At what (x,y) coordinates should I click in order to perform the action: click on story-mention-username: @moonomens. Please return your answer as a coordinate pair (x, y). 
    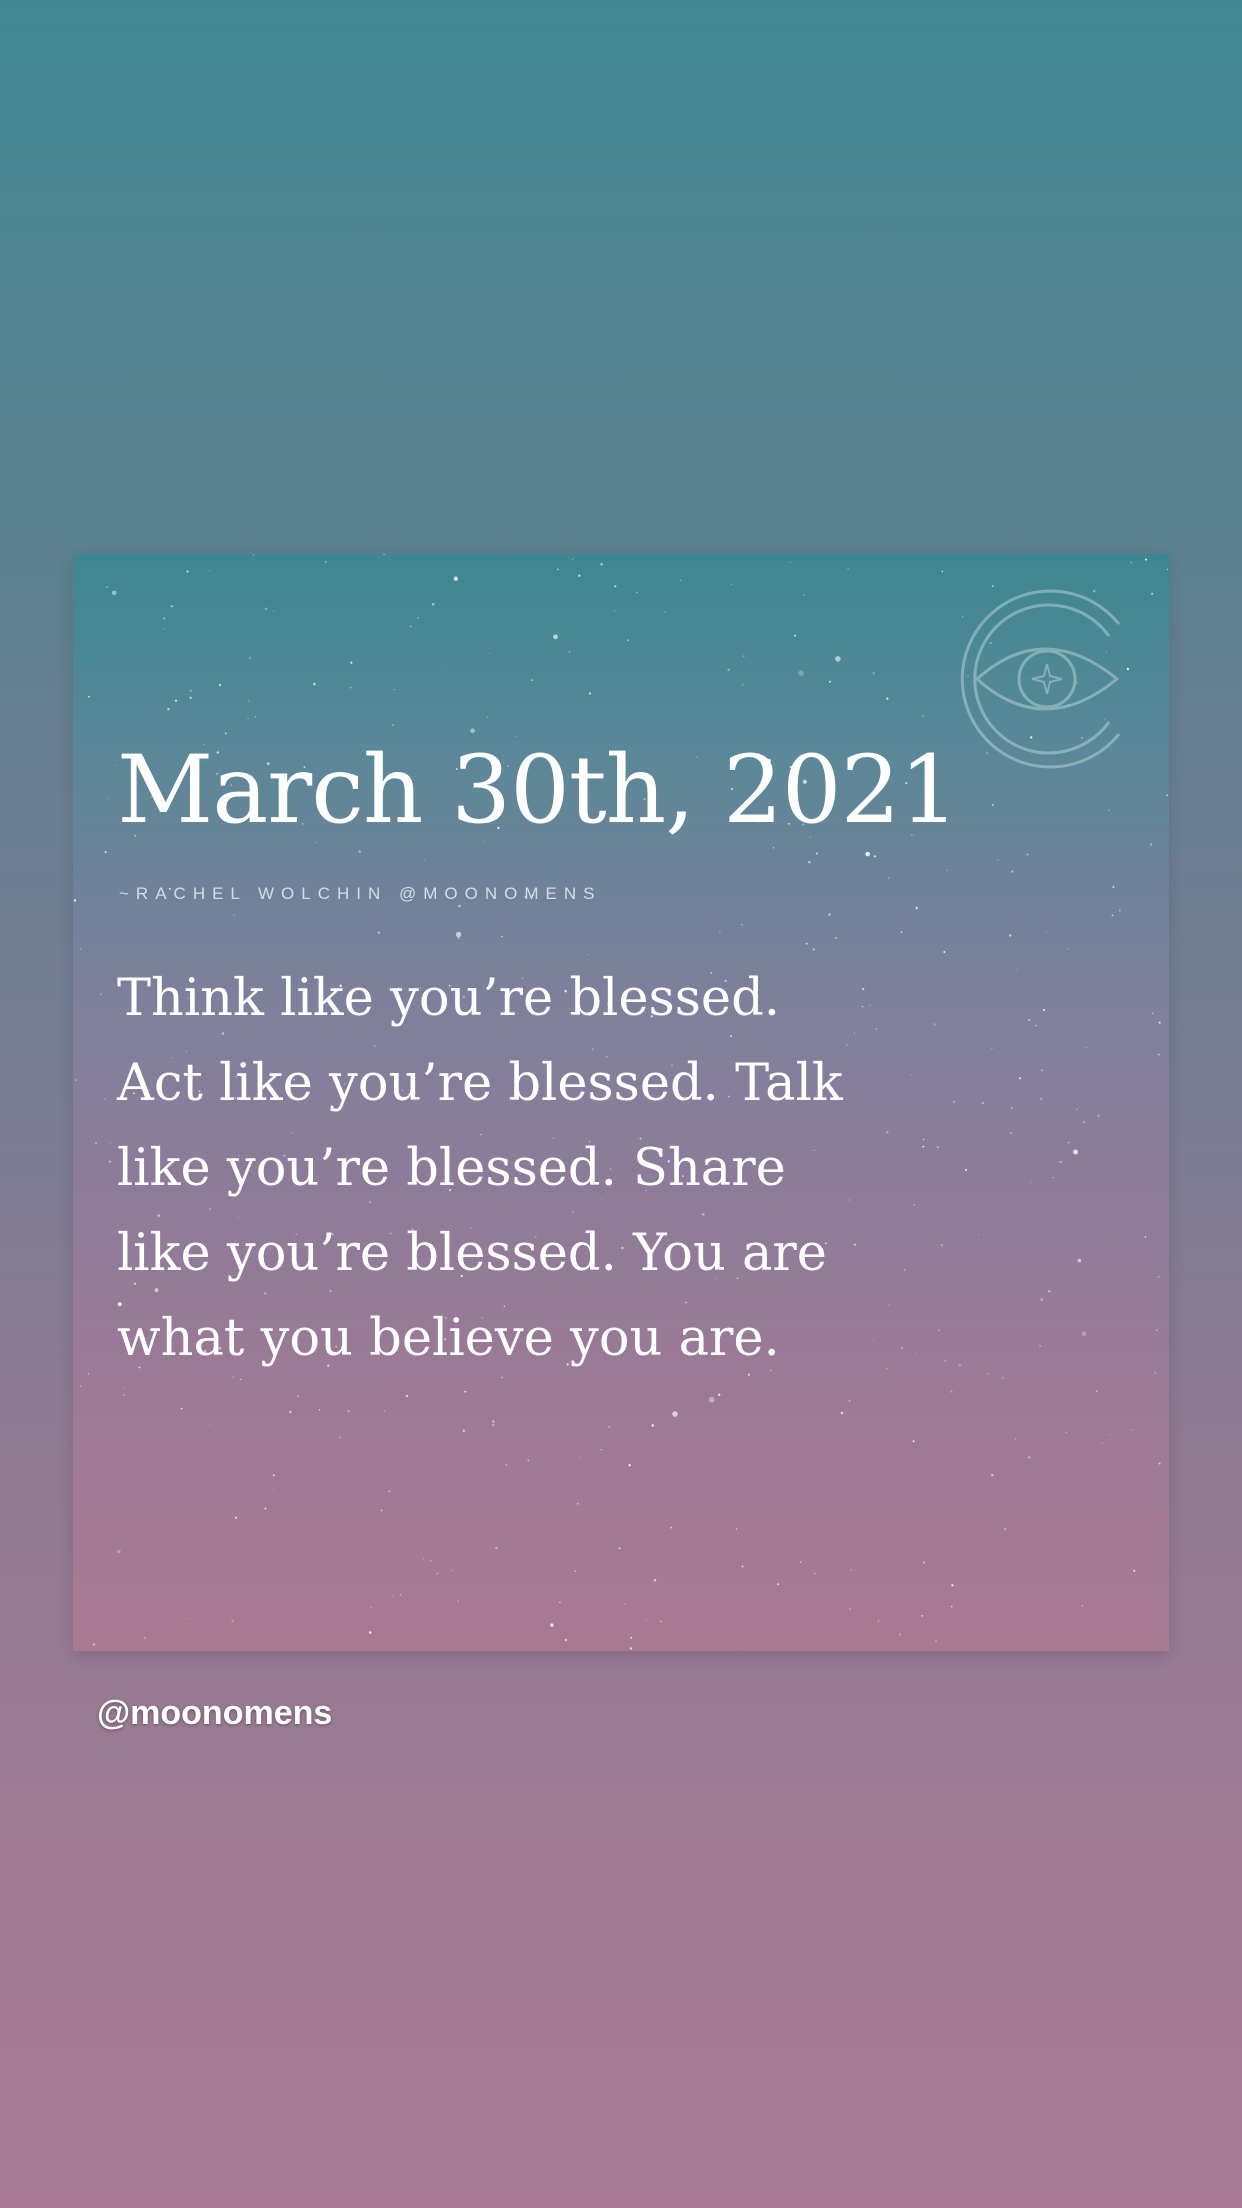
    Looking at the image, I should click on (214, 1713).